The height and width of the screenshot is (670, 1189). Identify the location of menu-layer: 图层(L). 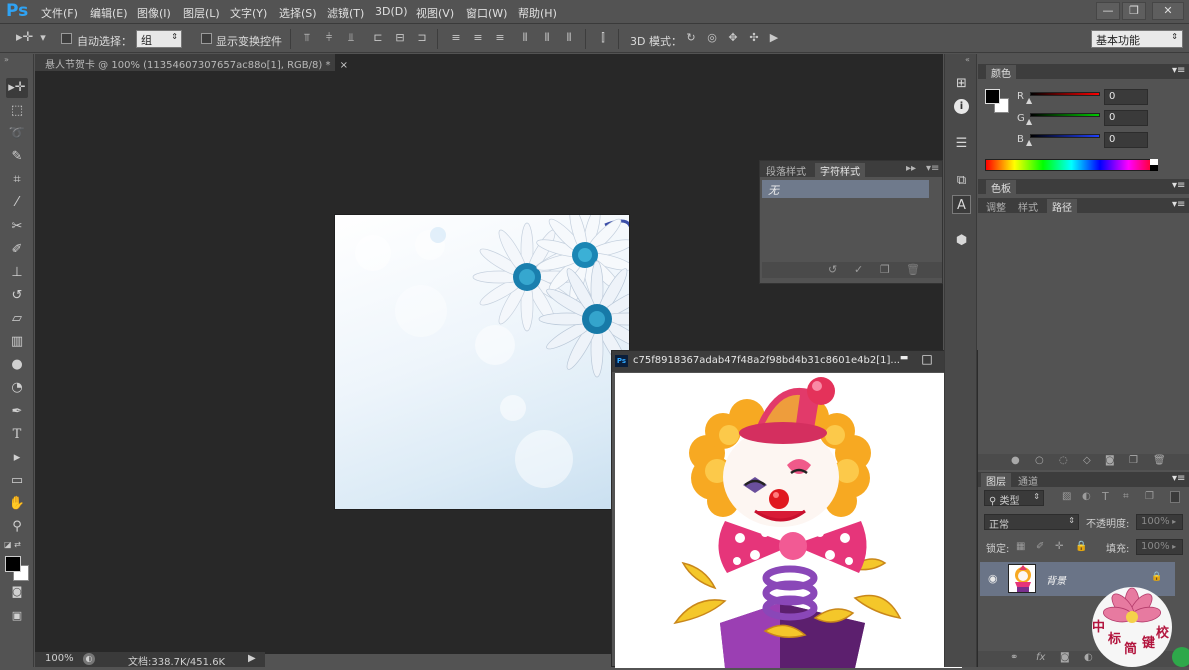
(201, 13).